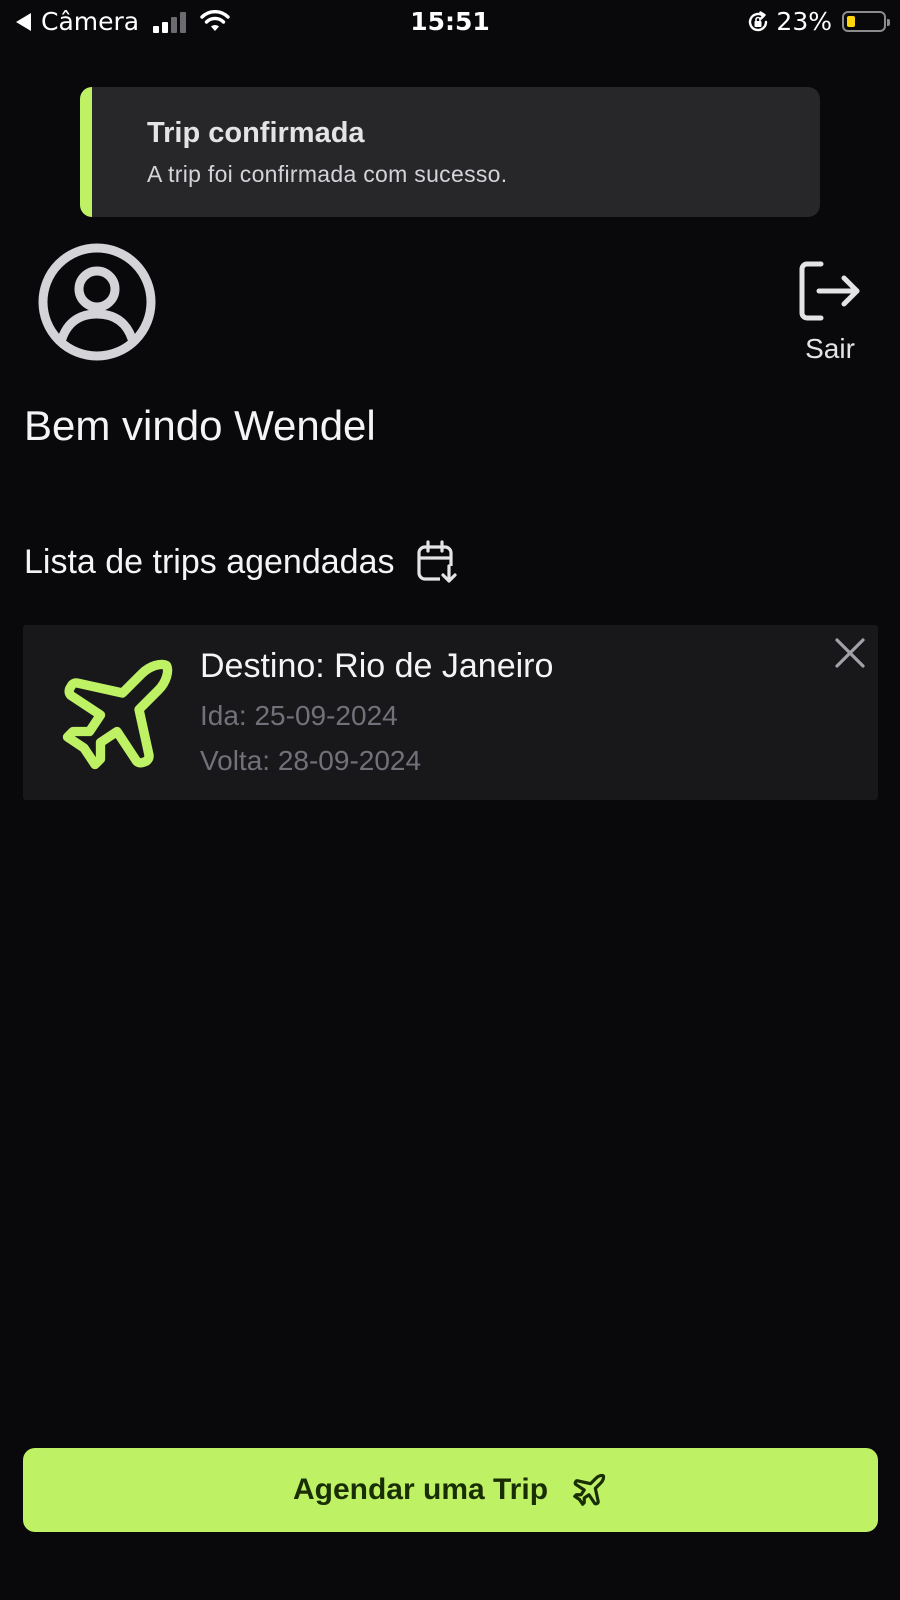 The image size is (900, 1600). What do you see at coordinates (209, 561) in the screenshot?
I see `trips-section-label: Lista de trips agendadas` at bounding box center [209, 561].